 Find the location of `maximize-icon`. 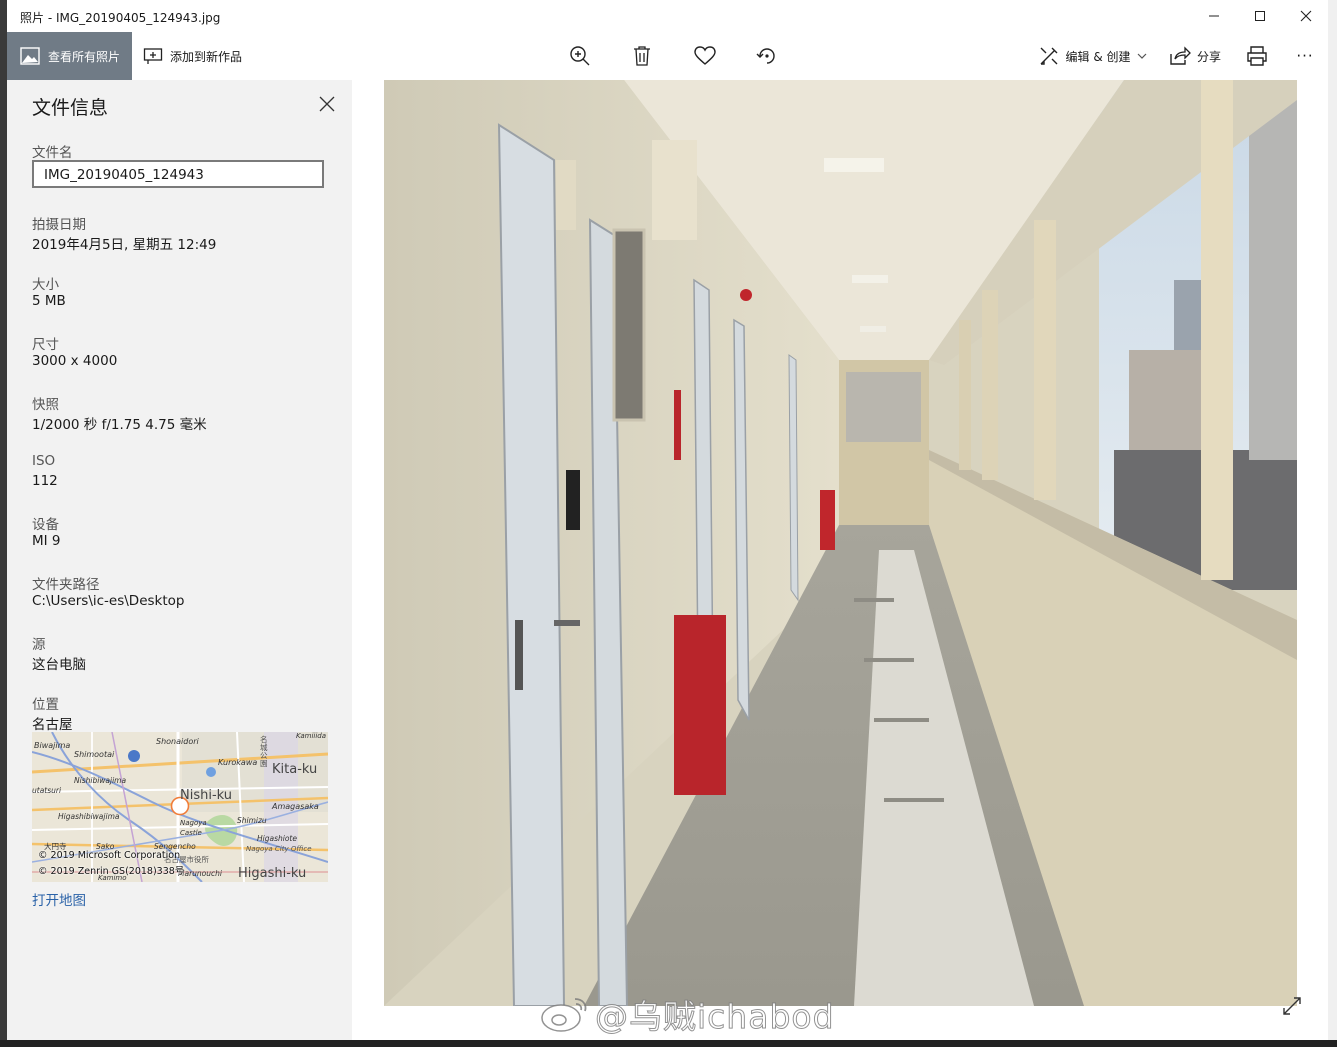

maximize-icon is located at coordinates (1260, 16).